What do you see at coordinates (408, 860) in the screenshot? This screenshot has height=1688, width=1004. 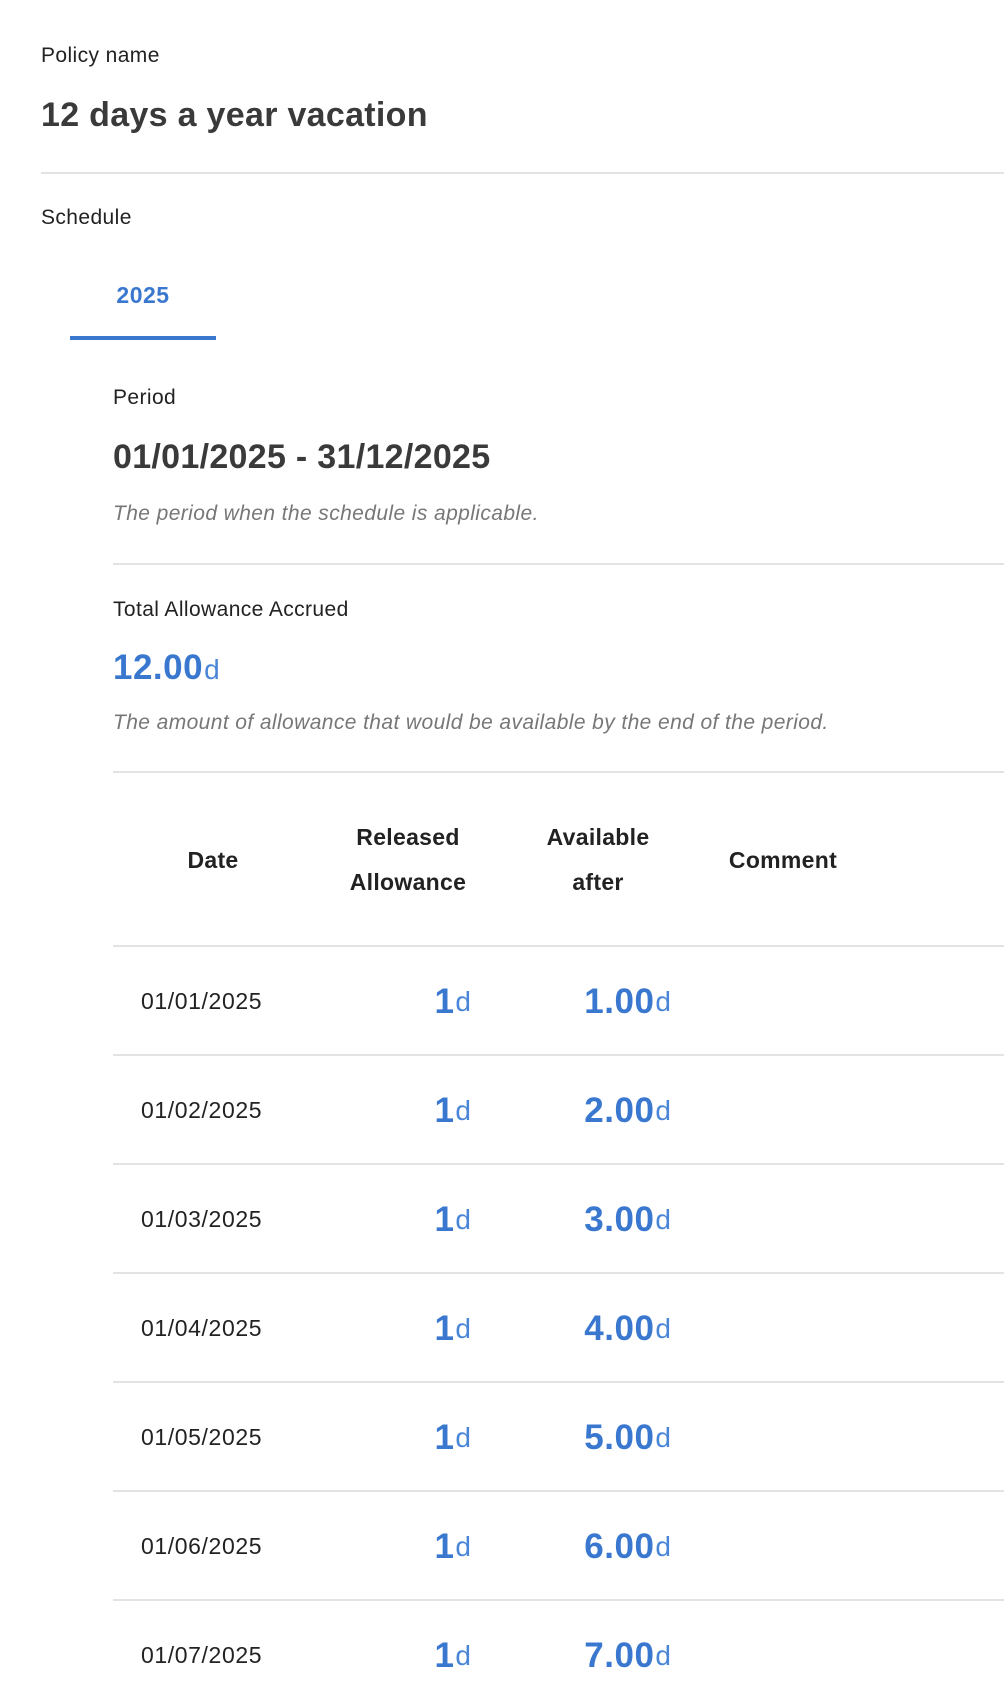 I see `column-header-released-allowance: Released Allowance` at bounding box center [408, 860].